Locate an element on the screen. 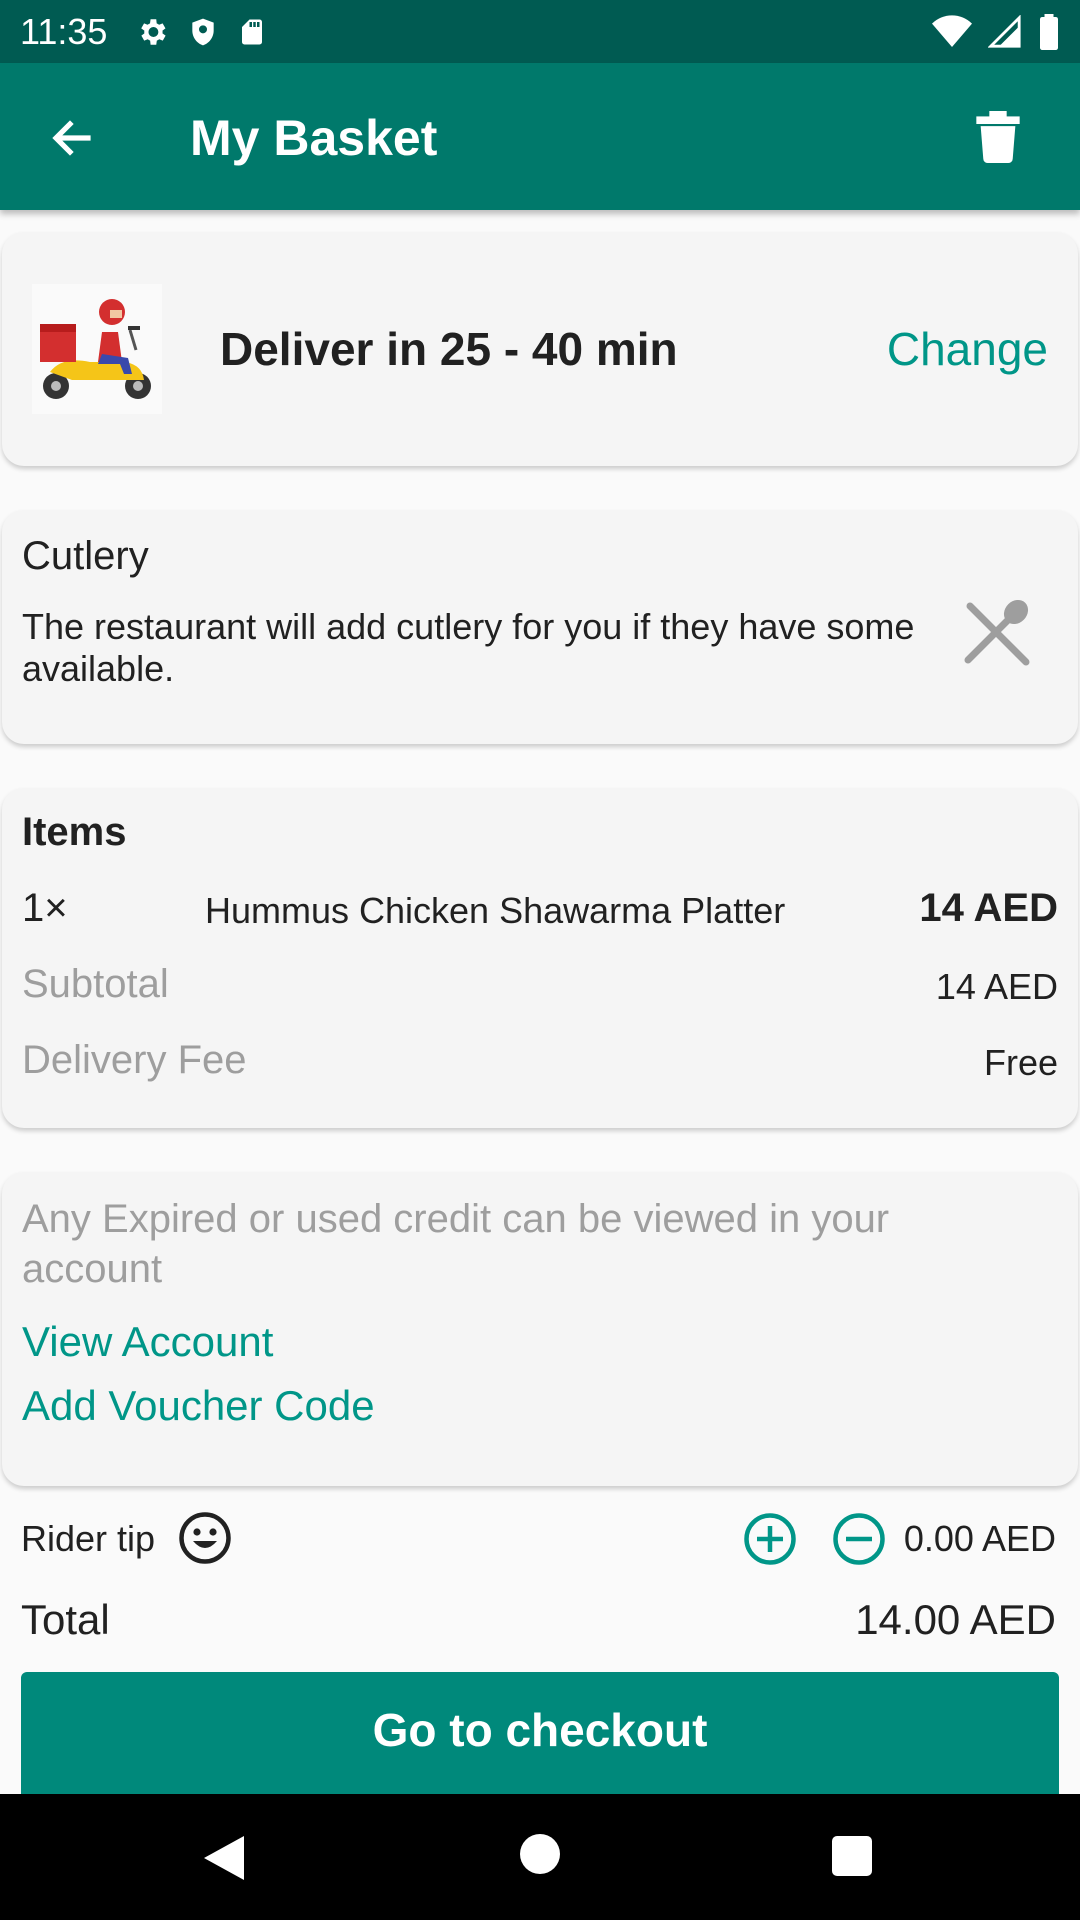  status-icons-right is located at coordinates (996, 31).